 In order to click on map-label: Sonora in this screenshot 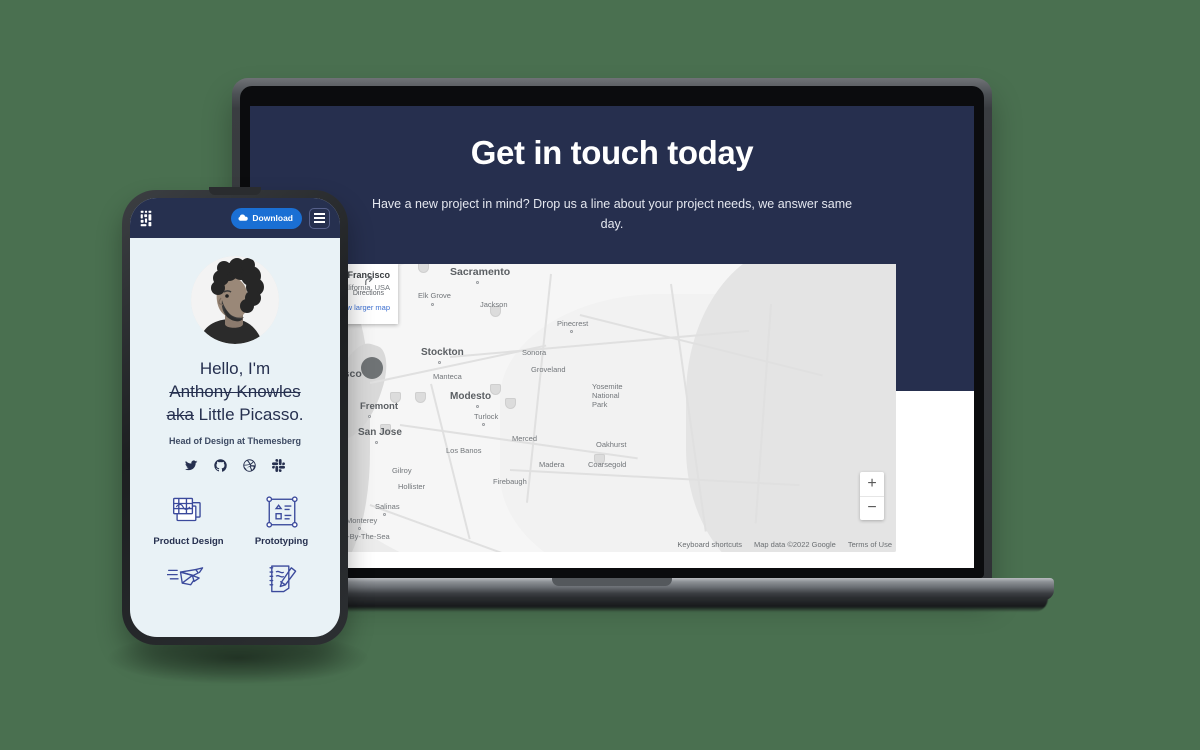, I will do `click(534, 352)`.